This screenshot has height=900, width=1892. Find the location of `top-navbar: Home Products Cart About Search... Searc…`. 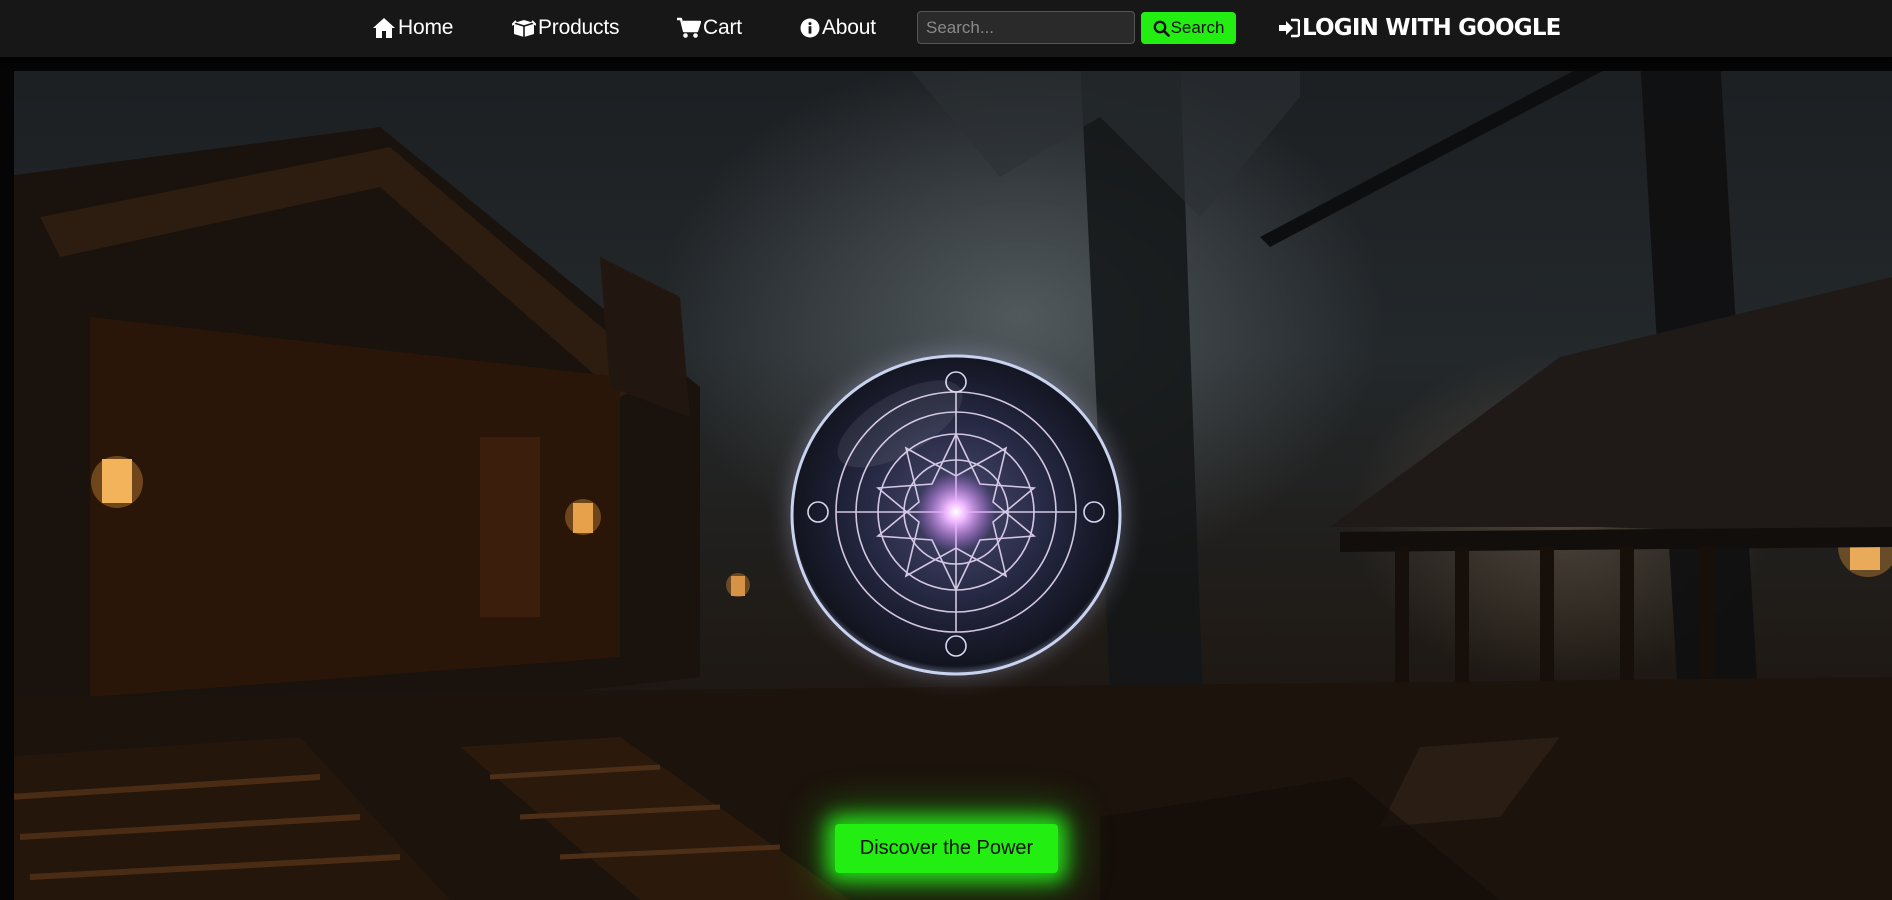

top-navbar: Home Products Cart About Search... Searc… is located at coordinates (946, 28).